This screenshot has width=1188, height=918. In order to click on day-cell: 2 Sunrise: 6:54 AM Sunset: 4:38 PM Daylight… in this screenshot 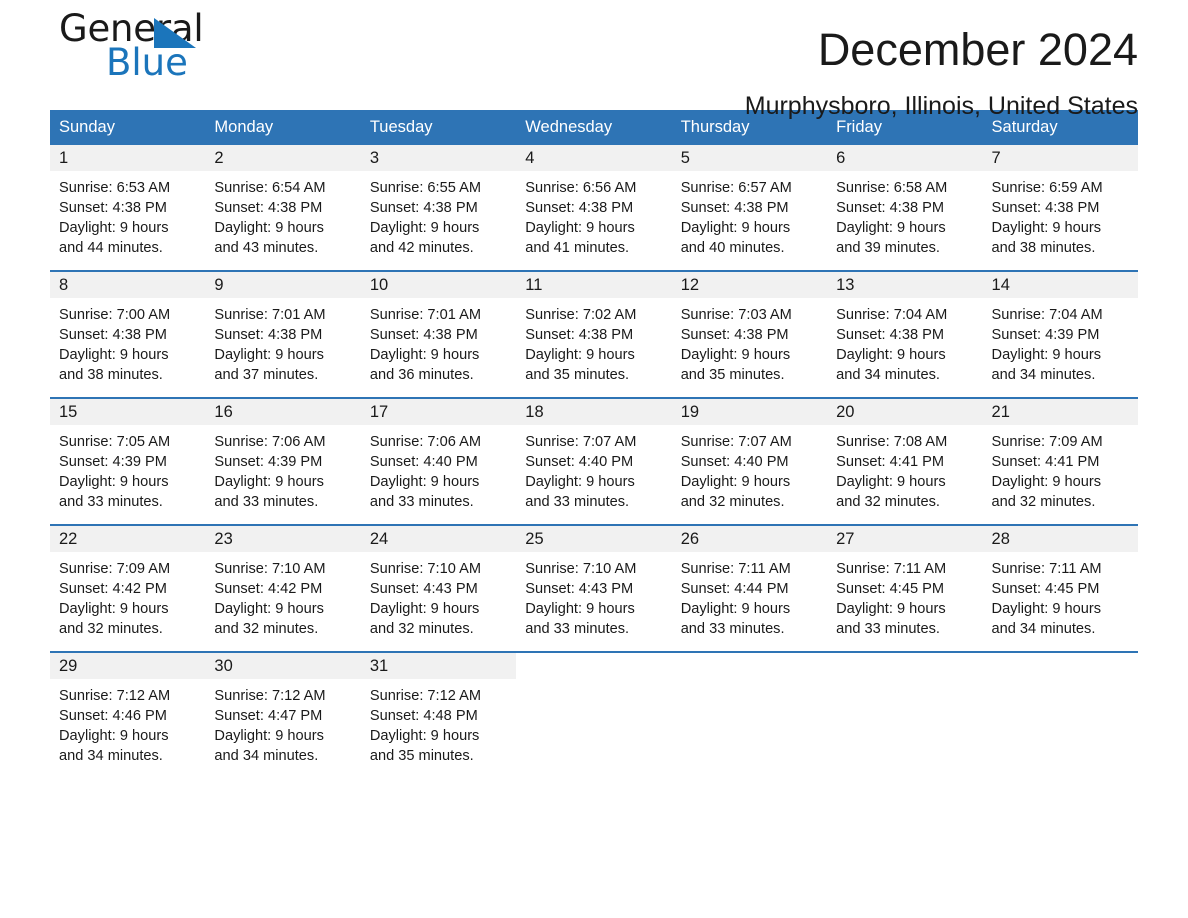, I will do `click(283, 208)`.